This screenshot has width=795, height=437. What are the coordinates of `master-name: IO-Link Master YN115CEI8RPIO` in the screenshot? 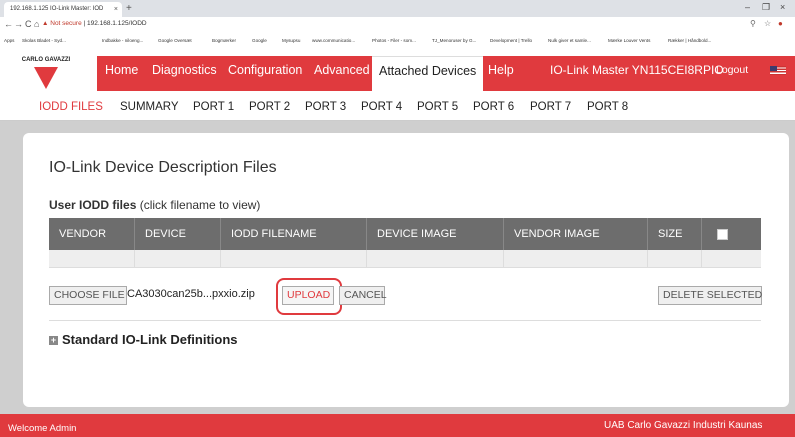 It's located at (637, 70).